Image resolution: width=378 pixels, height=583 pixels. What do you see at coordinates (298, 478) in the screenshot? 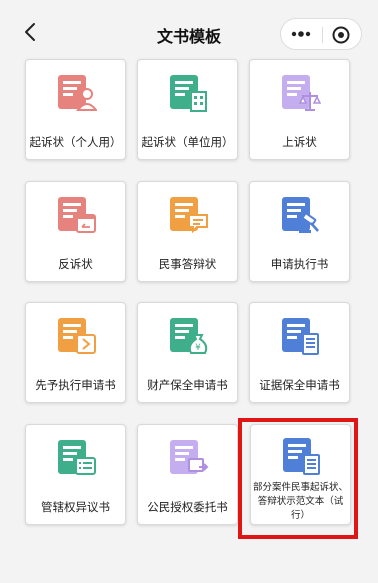
I see `selection-highlight-box` at bounding box center [298, 478].